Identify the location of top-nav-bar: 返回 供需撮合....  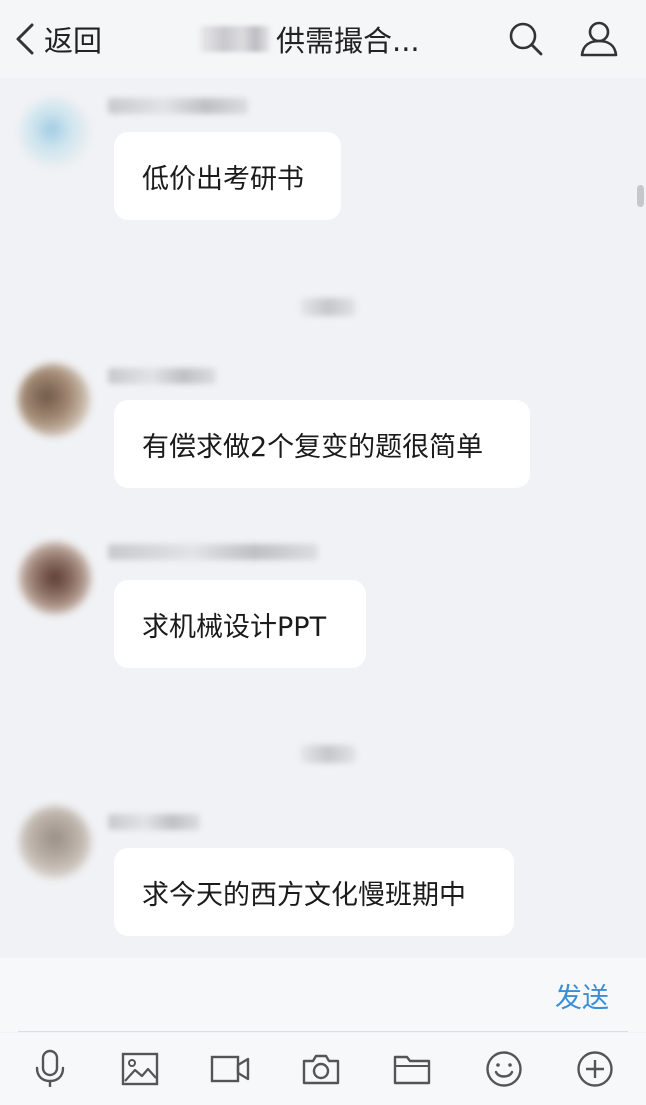
(323, 39).